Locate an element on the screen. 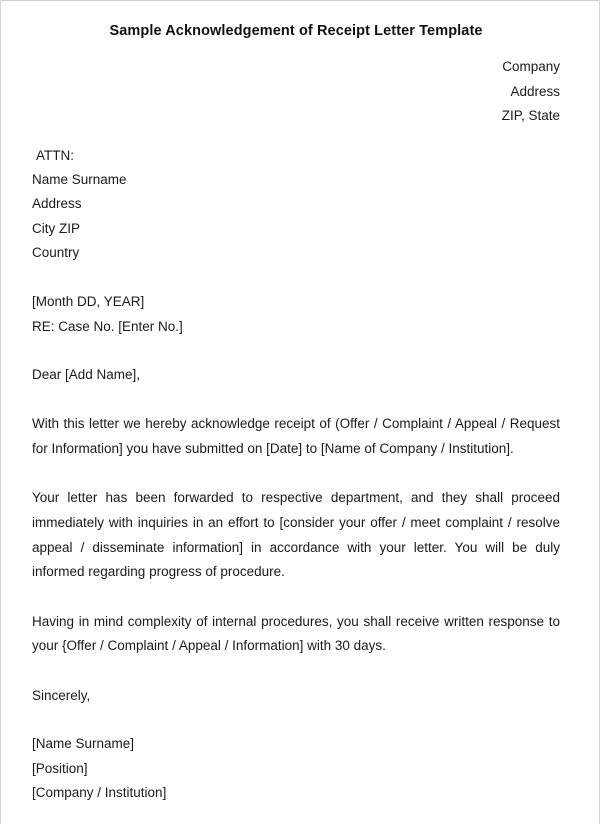  letter-subject-line: RE: Case No. [Enter No.] is located at coordinates (107, 326).